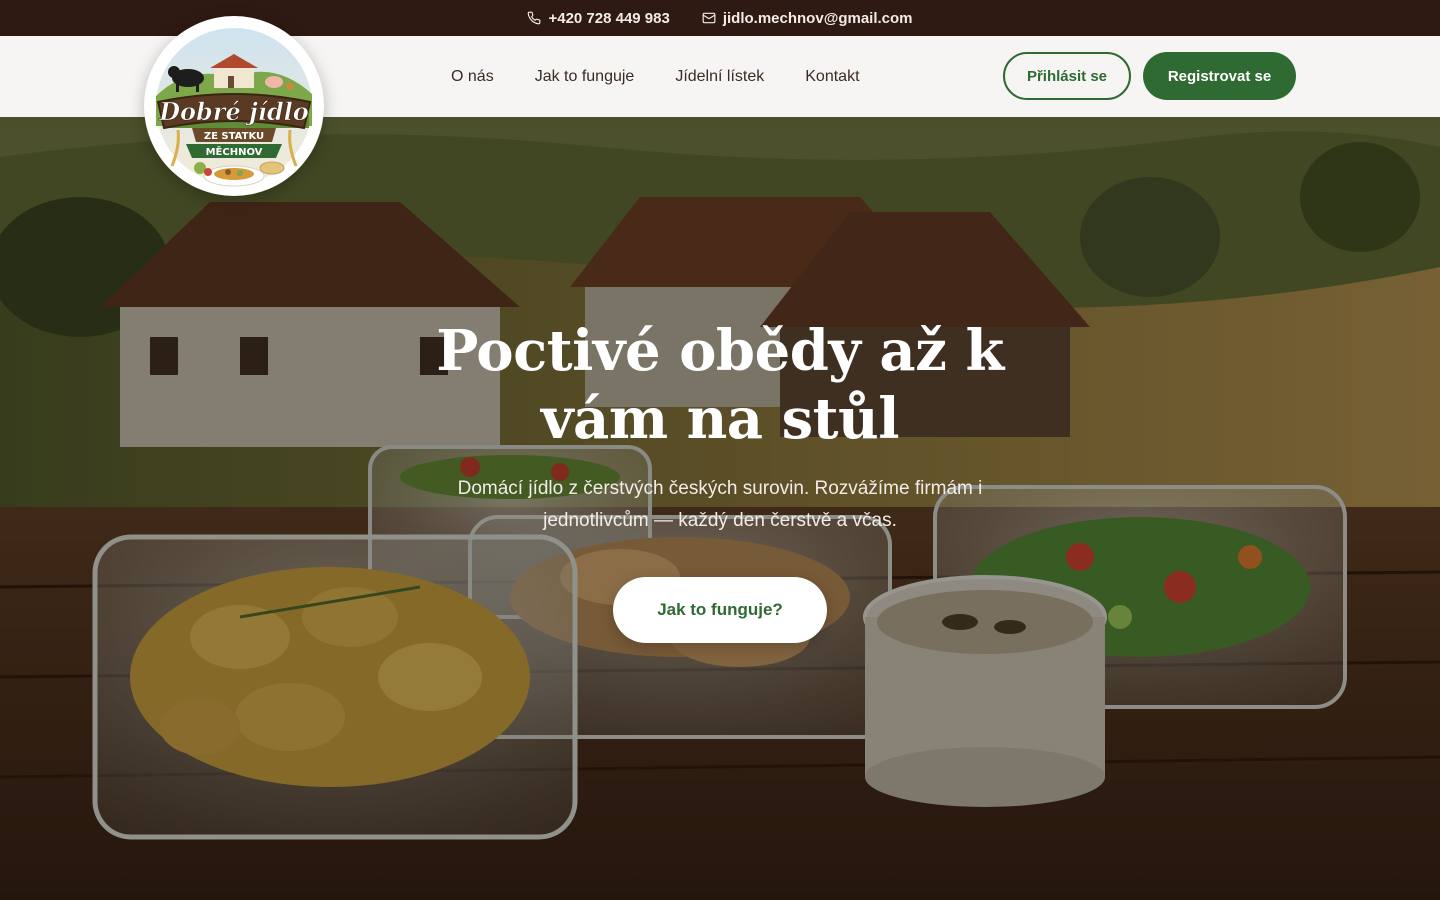 The image size is (1440, 900). I want to click on hero-title: Poctivé obědy až k vám na stůl, so click(720, 385).